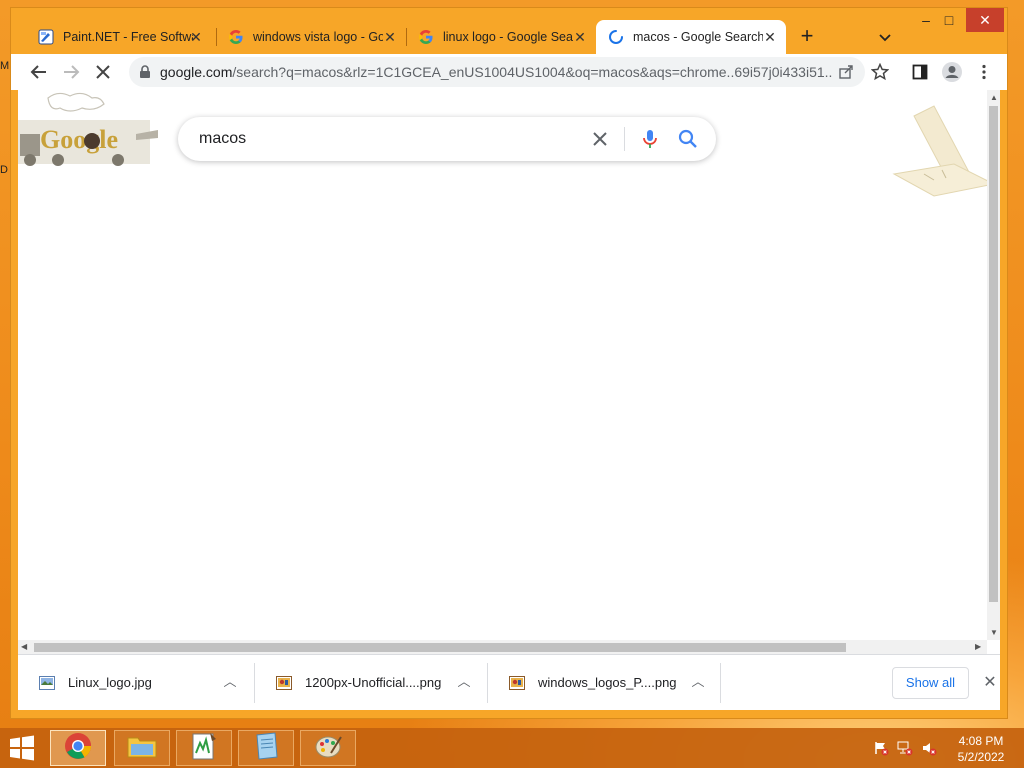  What do you see at coordinates (607, 682) in the screenshot?
I see `download-filename: windows_logos_P....png` at bounding box center [607, 682].